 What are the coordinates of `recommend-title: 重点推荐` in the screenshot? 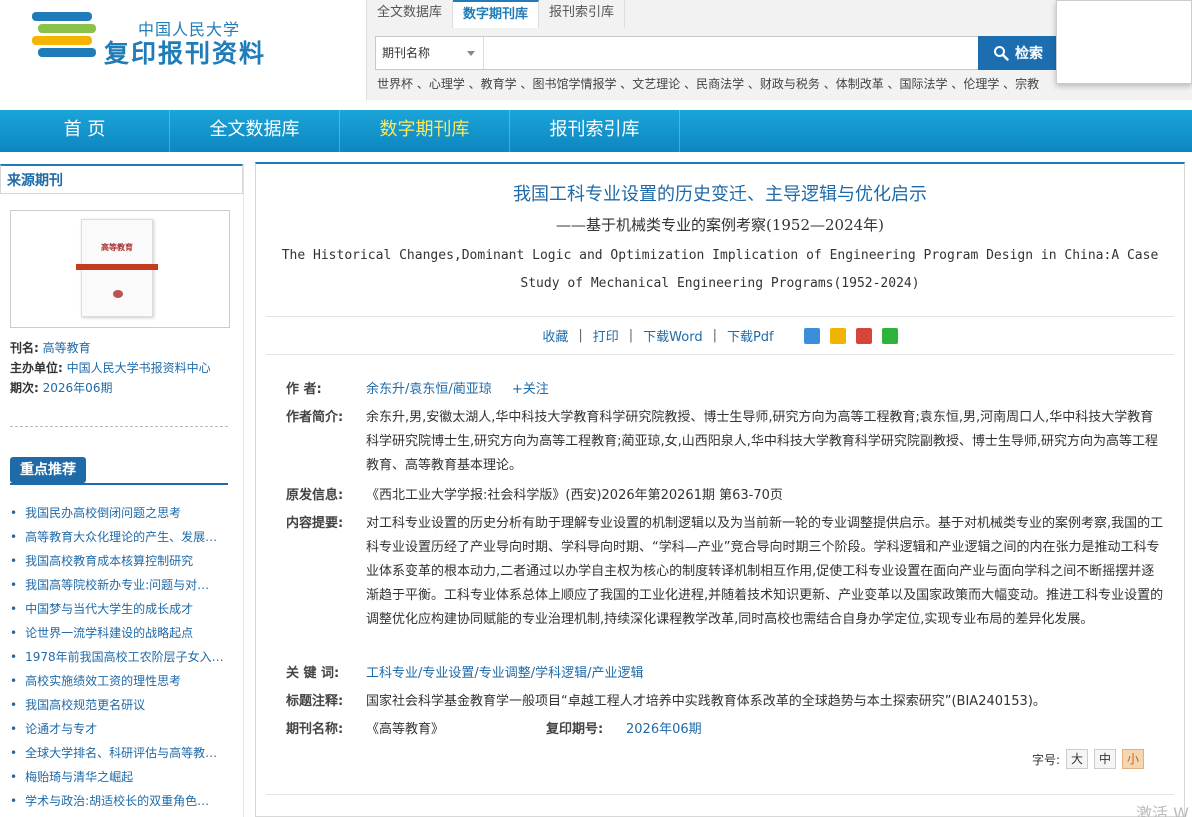 It's located at (48, 470).